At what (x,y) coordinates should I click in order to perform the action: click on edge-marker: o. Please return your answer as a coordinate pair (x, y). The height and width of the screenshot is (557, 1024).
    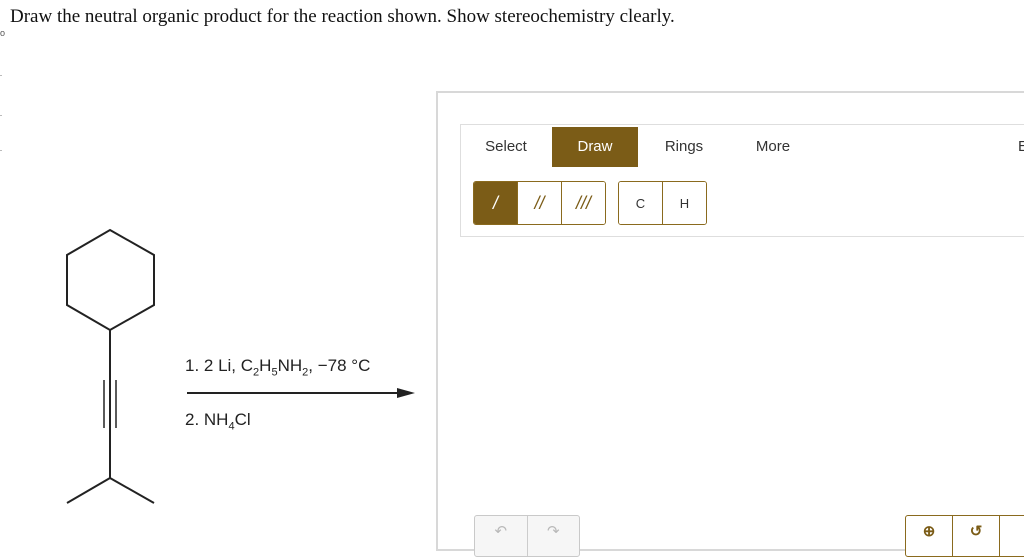
    Looking at the image, I should click on (3, 33).